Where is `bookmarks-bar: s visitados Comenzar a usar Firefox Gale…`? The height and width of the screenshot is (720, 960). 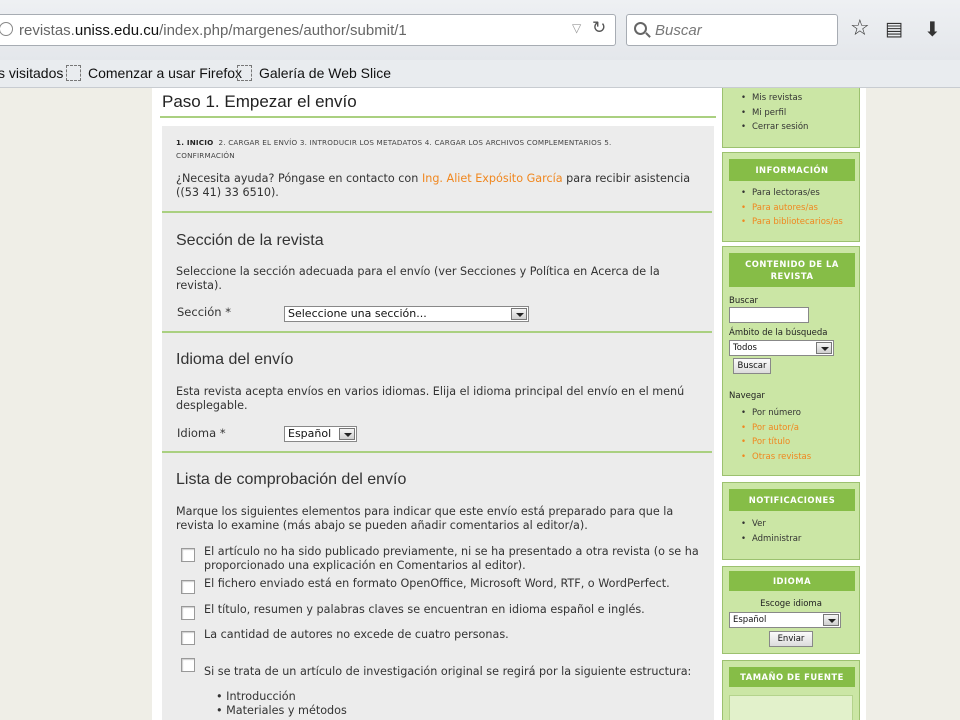 bookmarks-bar: s visitados Comenzar a usar Firefox Gale… is located at coordinates (480, 74).